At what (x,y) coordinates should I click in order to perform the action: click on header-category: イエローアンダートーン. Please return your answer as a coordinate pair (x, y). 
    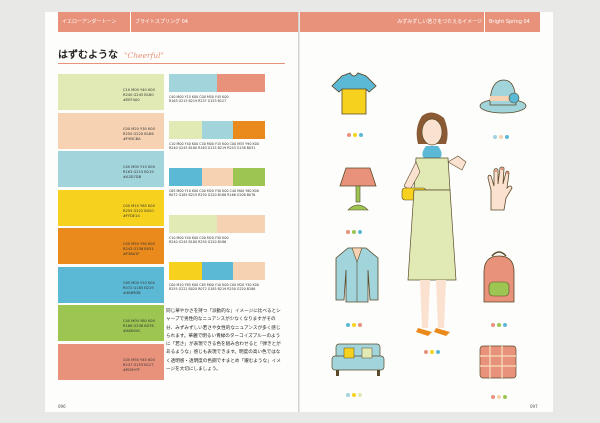
    Looking at the image, I should click on (89, 22).